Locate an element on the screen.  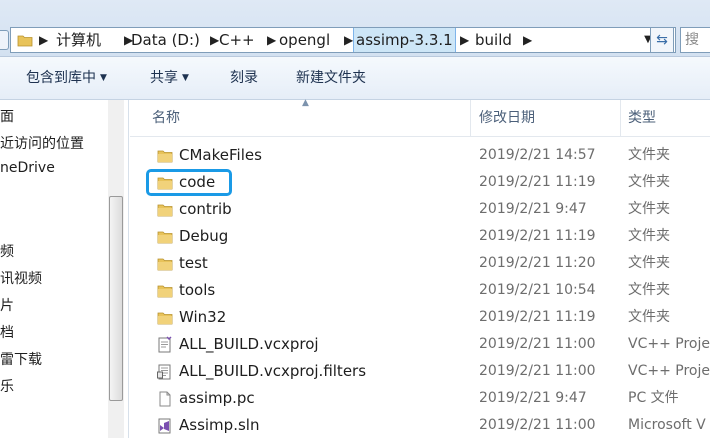
file-name: CMakeFiles is located at coordinates (220, 155).